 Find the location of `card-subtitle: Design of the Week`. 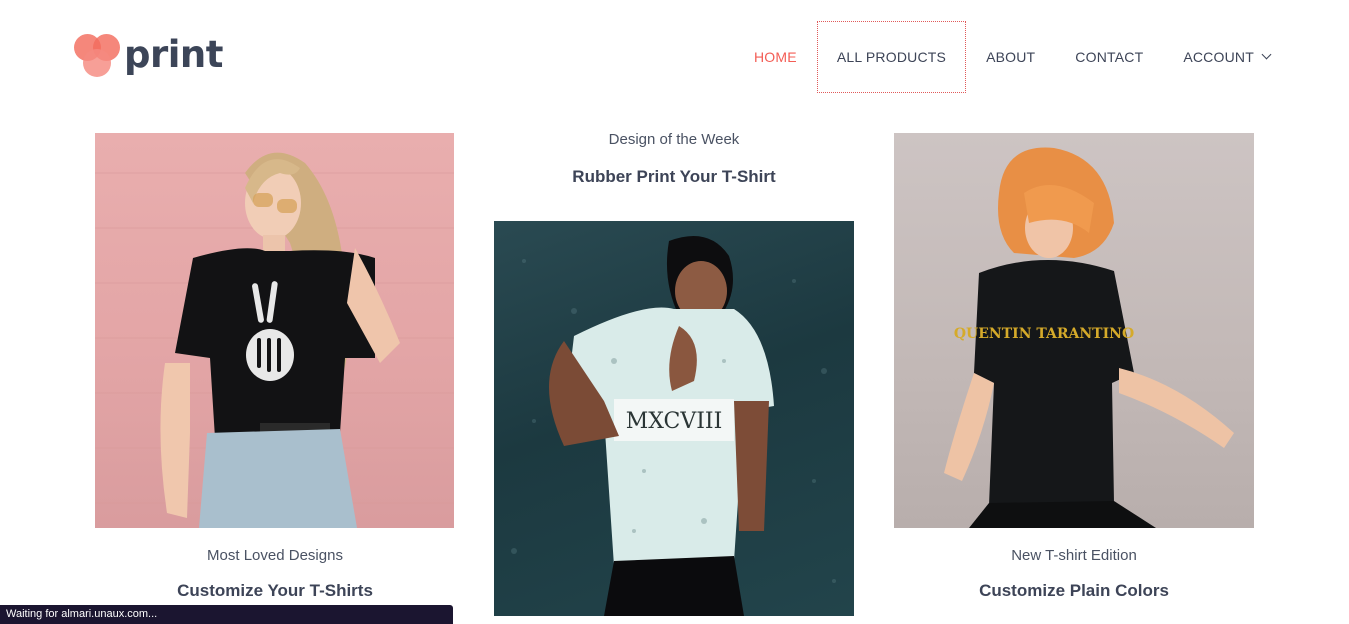

card-subtitle: Design of the Week is located at coordinates (674, 139).